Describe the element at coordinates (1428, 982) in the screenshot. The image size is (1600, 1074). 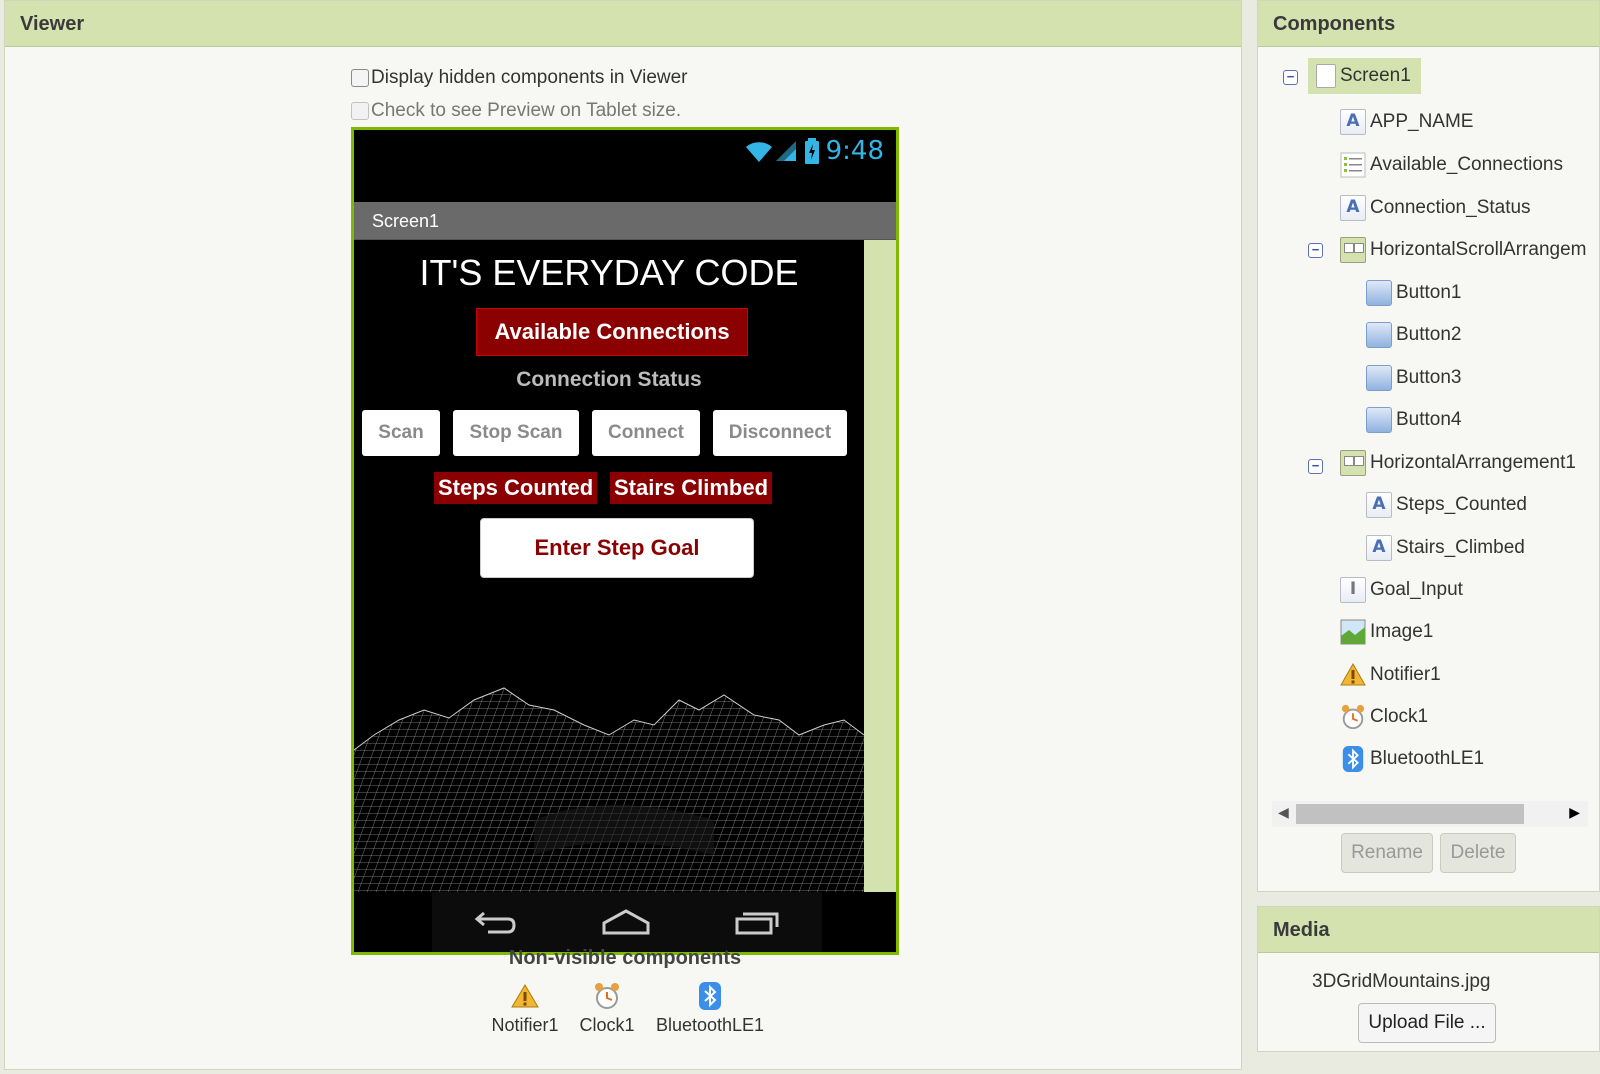
I see `media-file-item: 3DGridMountains.jpg` at that location.